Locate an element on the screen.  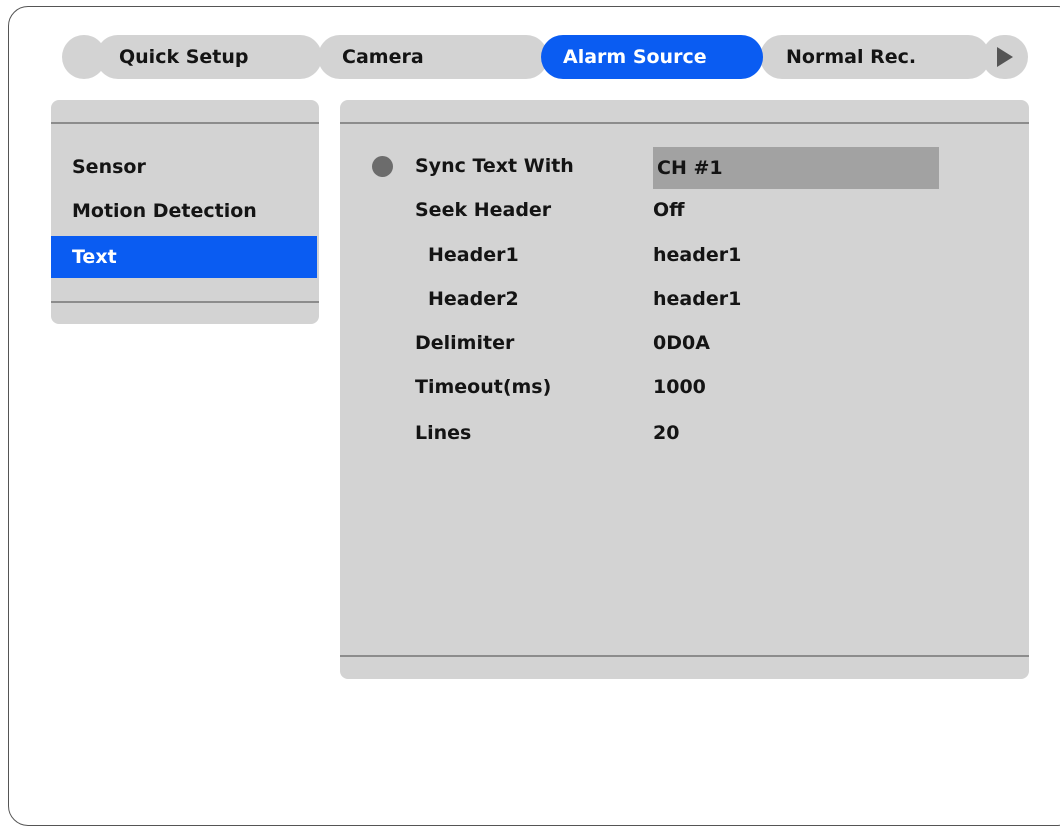
tab-alarm-source: Alarm Source is located at coordinates (652, 57).